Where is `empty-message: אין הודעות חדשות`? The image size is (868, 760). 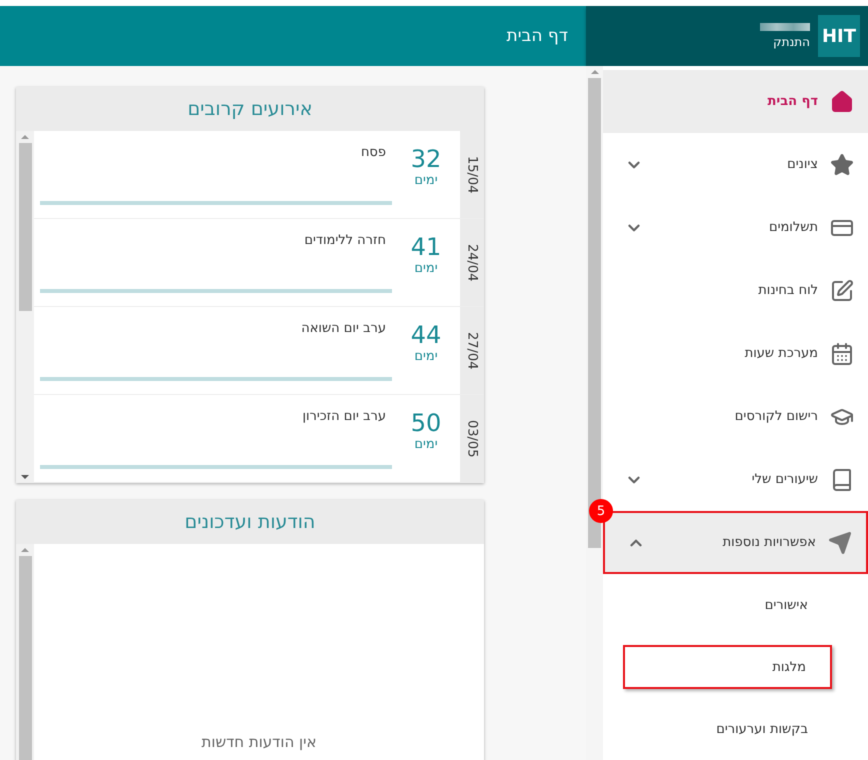 empty-message: אין הודעות חדשות is located at coordinates (259, 742).